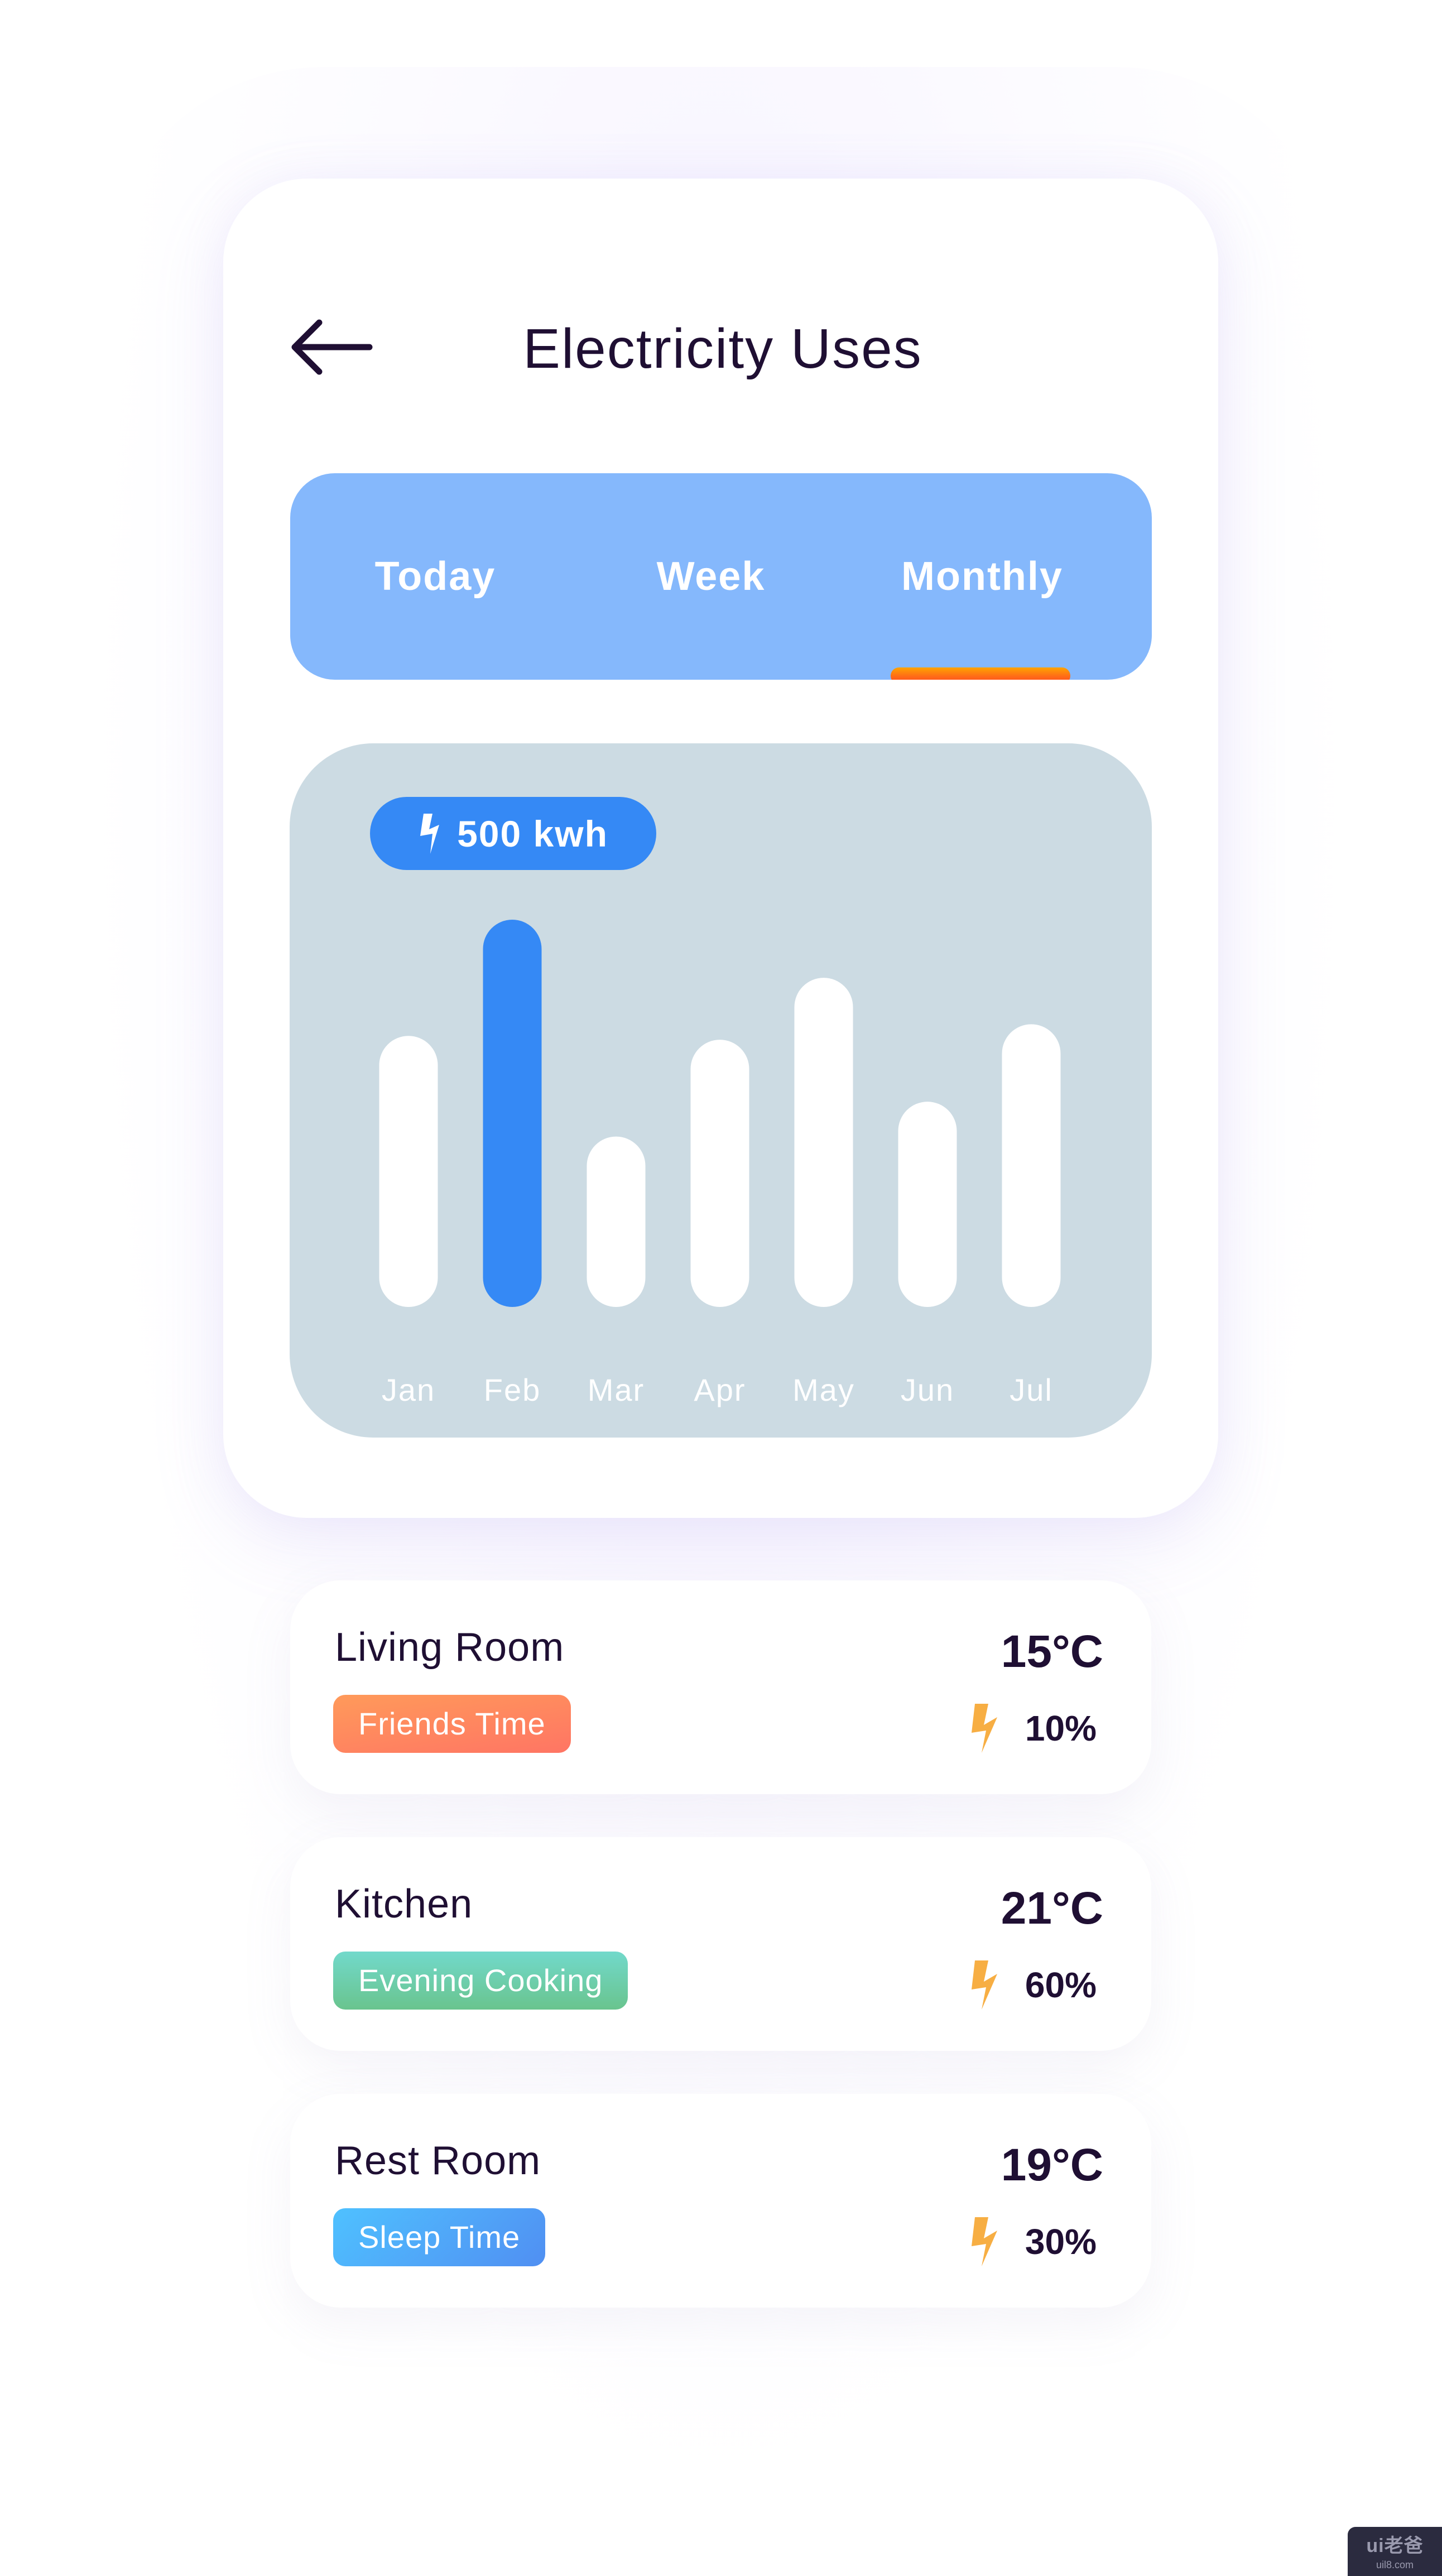  I want to click on watermark-logo: ui老爸, so click(1395, 2545).